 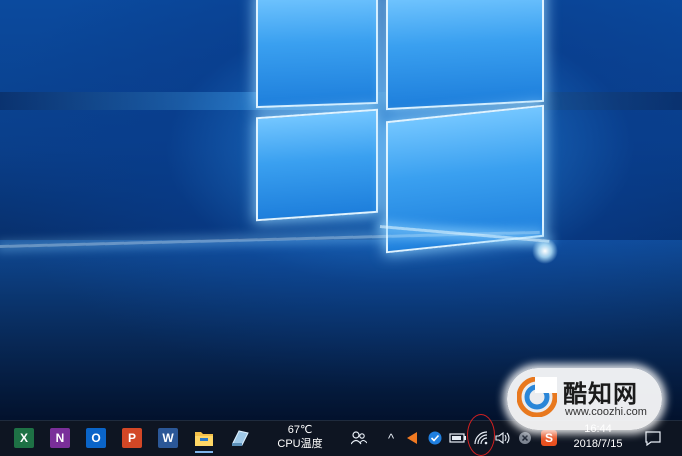 I want to click on control-panel-icon, so click(x=240, y=438).